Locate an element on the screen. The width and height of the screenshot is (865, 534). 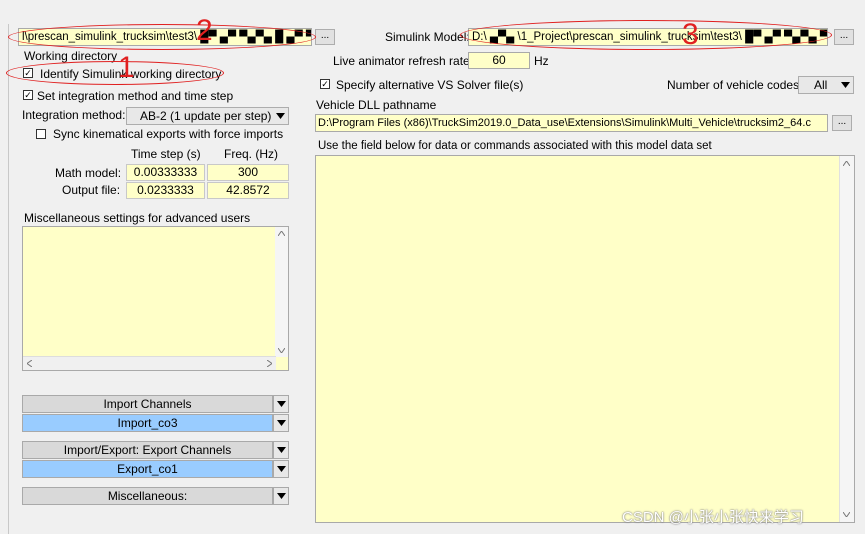
vs-solver-label: Specify alternative VS Solver file(s) is located at coordinates (430, 85).